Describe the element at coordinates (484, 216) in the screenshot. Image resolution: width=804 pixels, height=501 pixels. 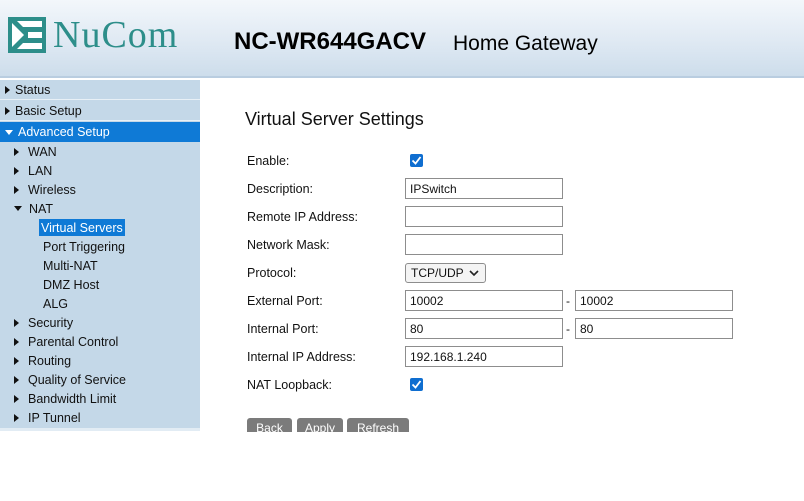
I see `remote-ip-input` at that location.